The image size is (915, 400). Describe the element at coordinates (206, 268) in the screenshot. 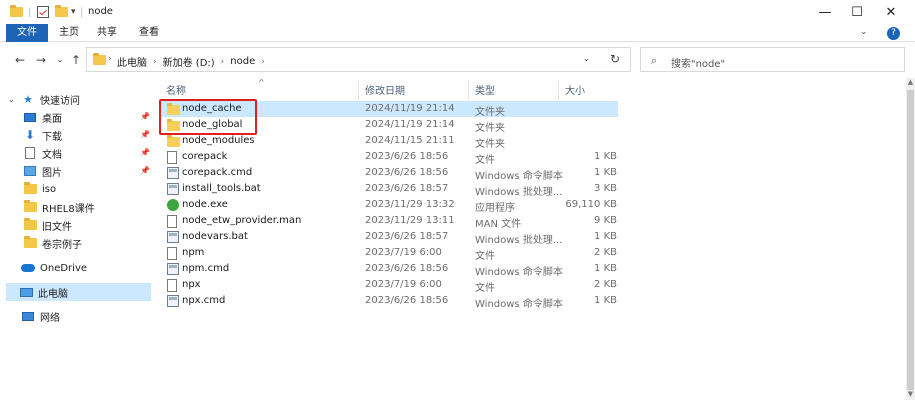

I see `file-name: npm.cmd` at that location.